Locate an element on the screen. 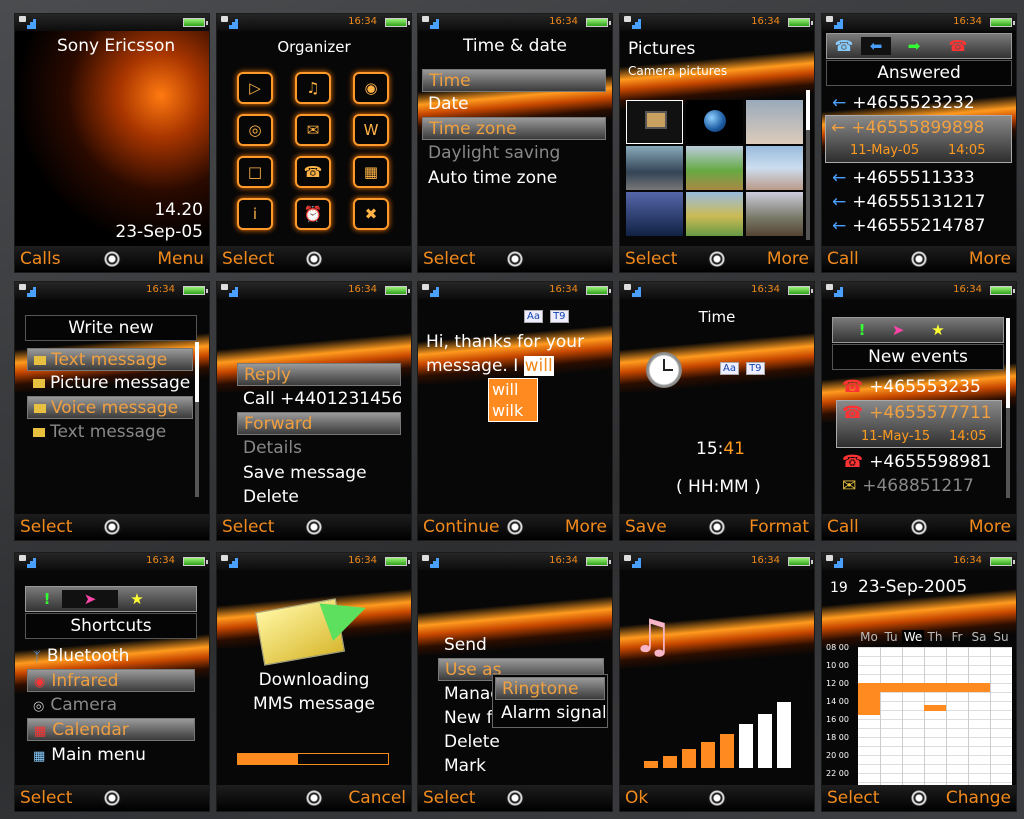  submenu-item-ringtone: Ringtone is located at coordinates (550, 688).